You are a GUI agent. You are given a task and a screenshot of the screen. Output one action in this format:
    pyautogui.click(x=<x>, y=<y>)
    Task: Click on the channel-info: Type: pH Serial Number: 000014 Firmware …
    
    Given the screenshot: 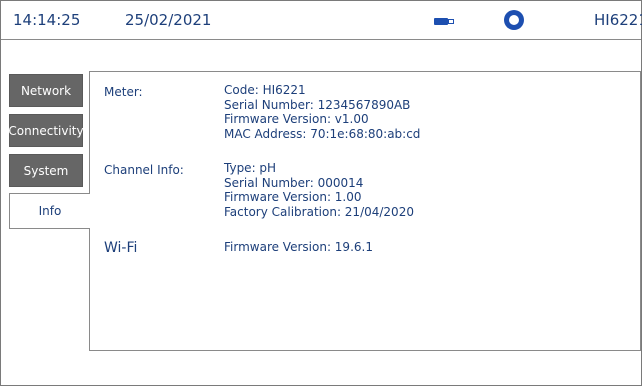 What is the action you would take?
    pyautogui.click(x=319, y=190)
    